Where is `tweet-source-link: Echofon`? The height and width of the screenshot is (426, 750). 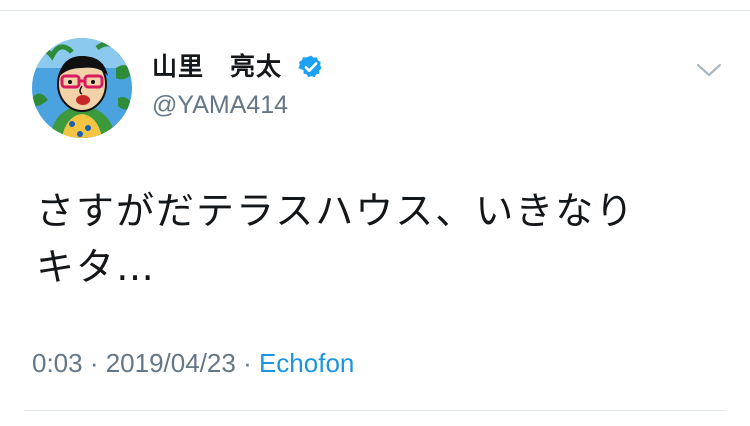 tweet-source-link: Echofon is located at coordinates (306, 363).